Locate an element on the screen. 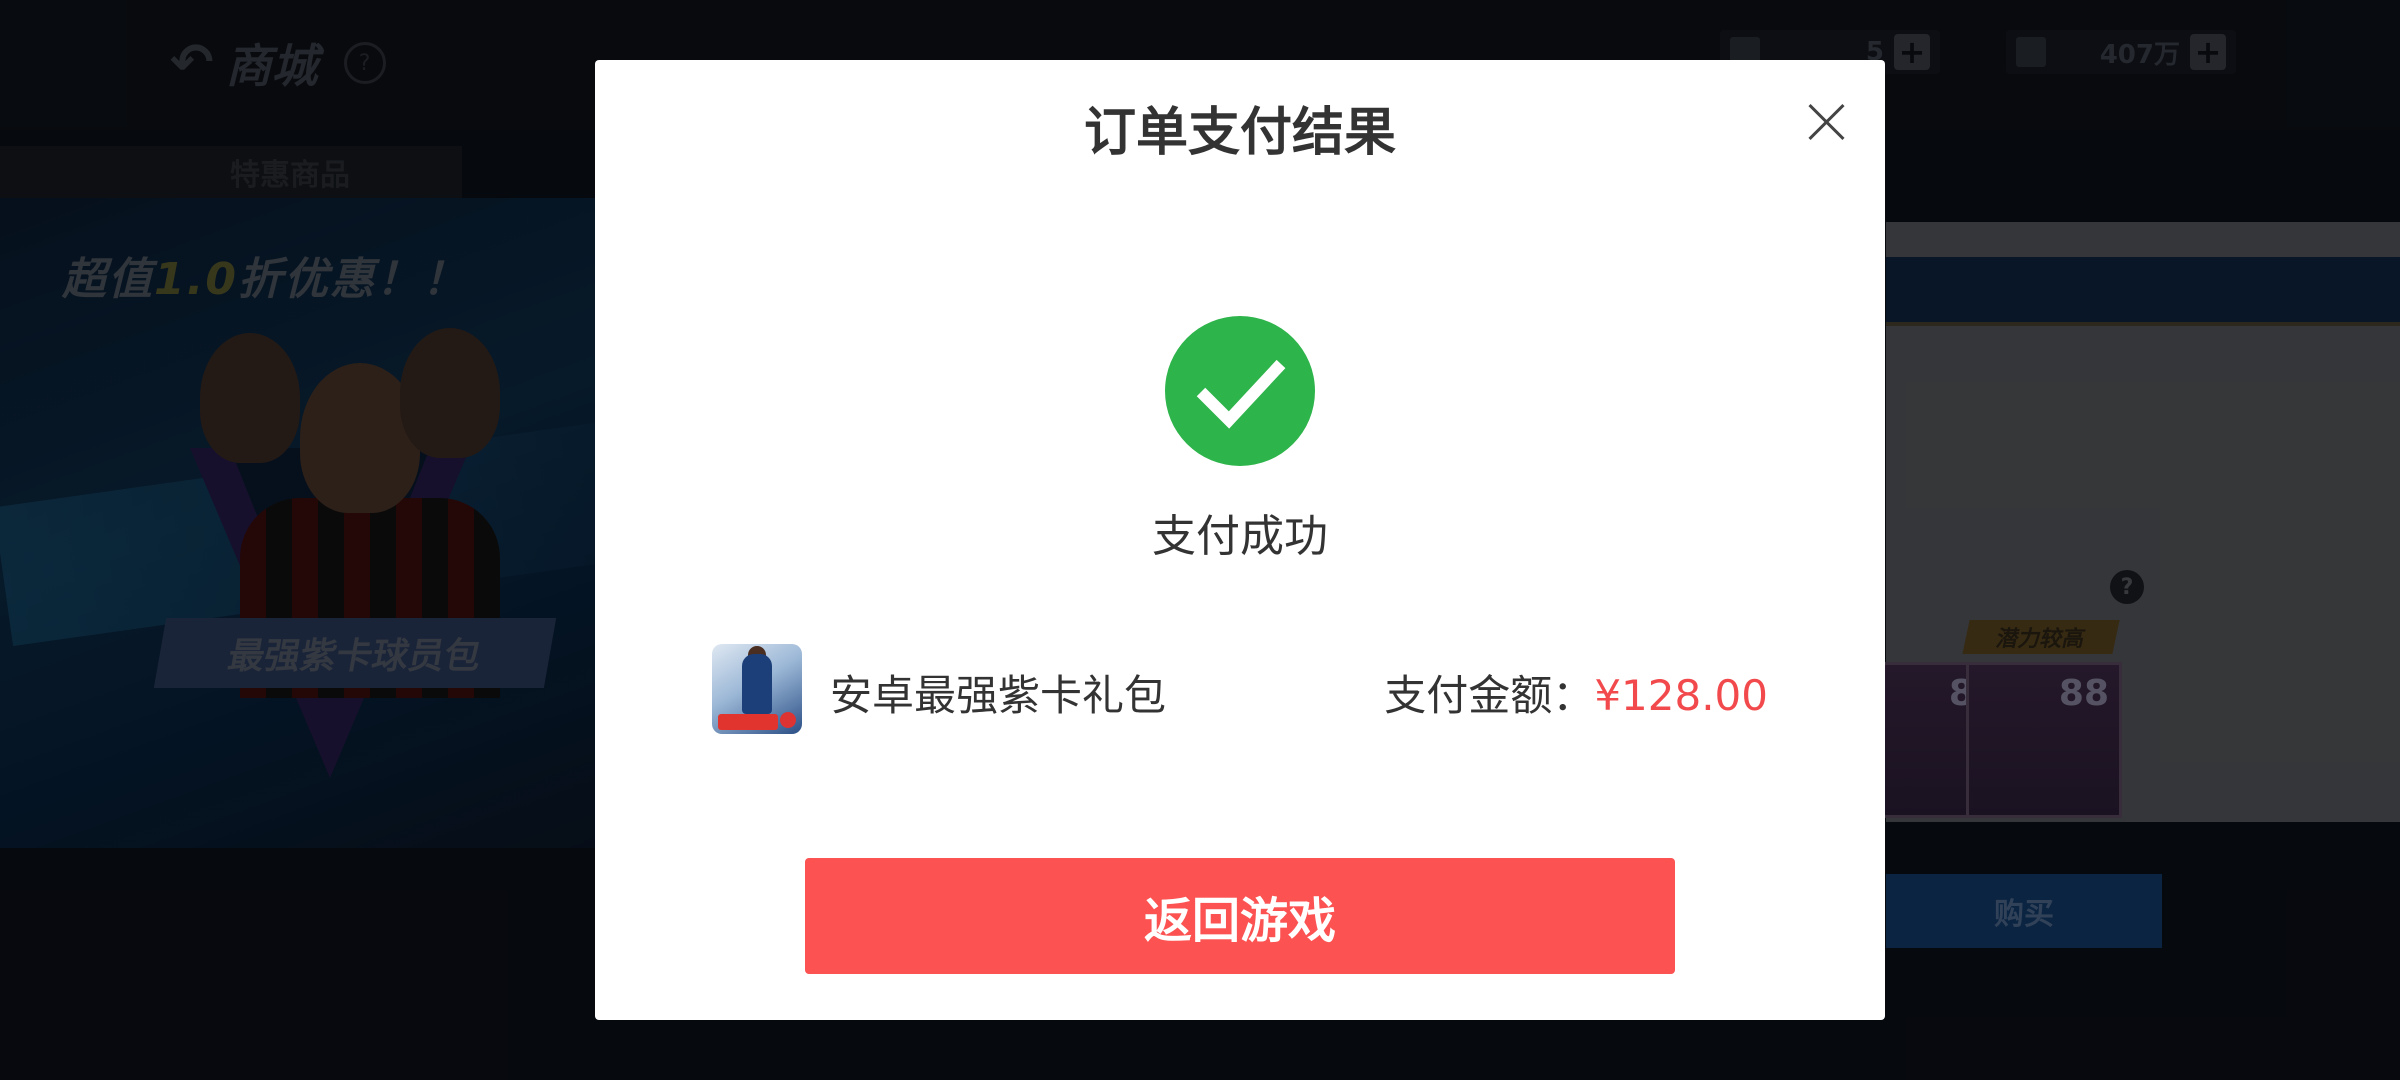  payment-amount: 支付金额：¥128.00 is located at coordinates (1576, 692).